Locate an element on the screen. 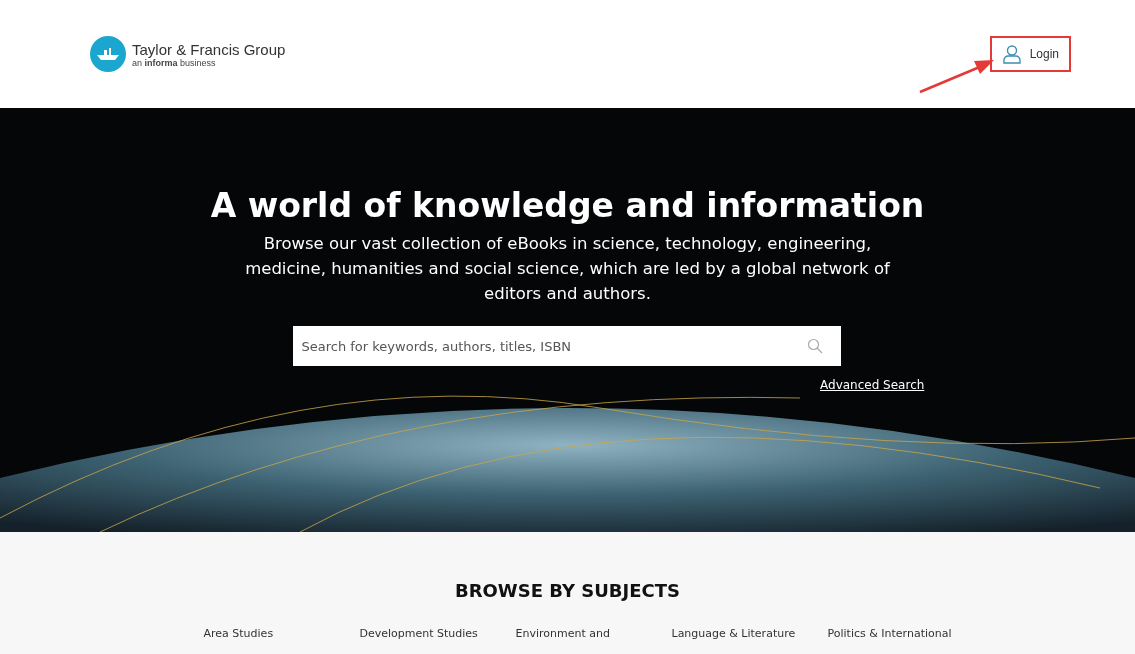 The height and width of the screenshot is (654, 1135). subject-link: Development Studies is located at coordinates (411, 633).